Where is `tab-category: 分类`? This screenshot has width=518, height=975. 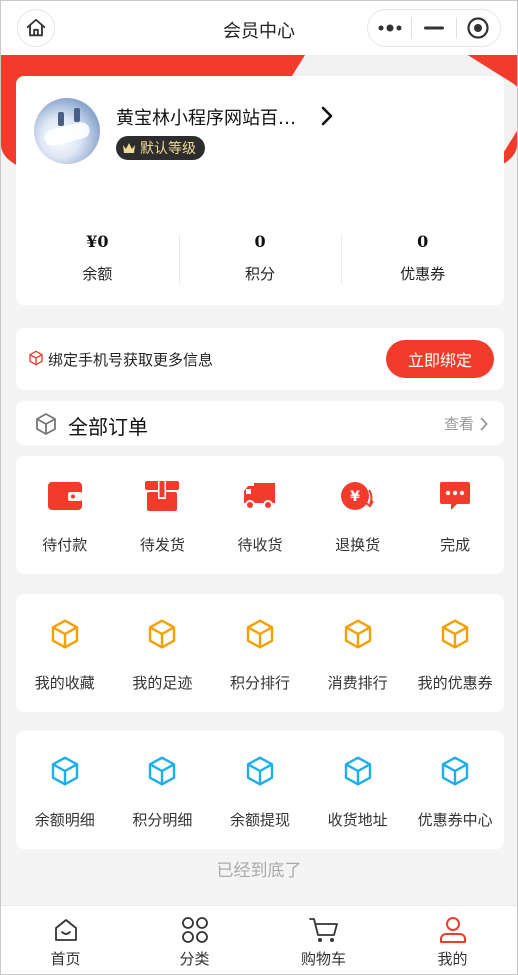 tab-category: 分类 is located at coordinates (194, 940).